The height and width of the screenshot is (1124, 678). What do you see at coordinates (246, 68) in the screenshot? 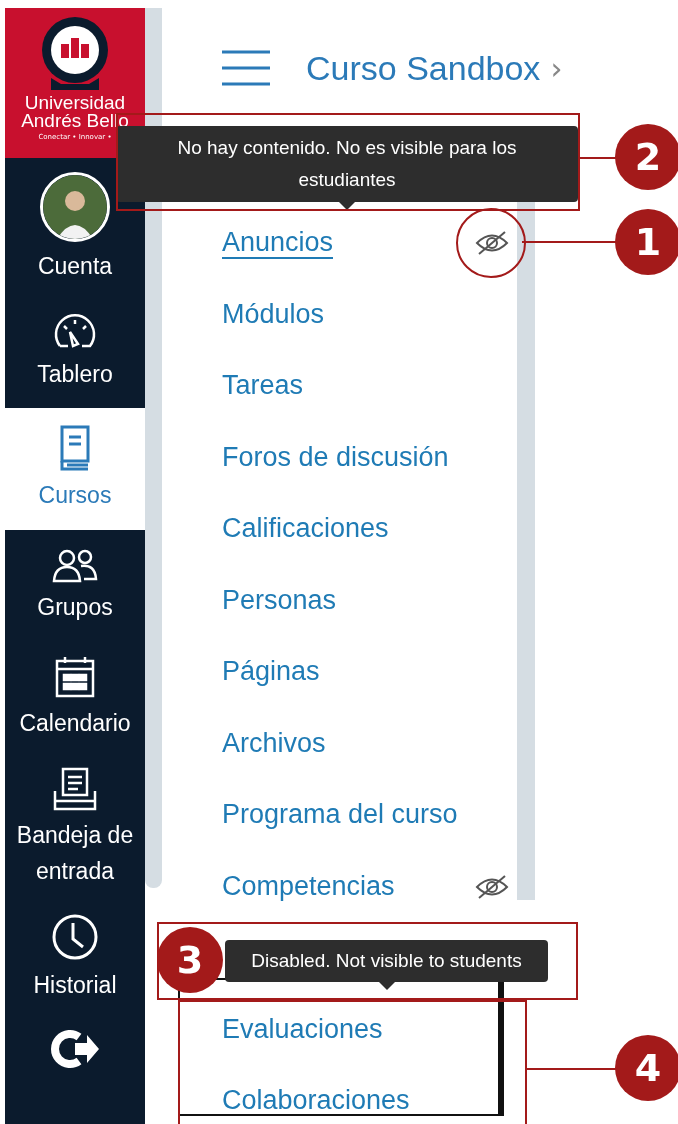
I see `menu-icon` at bounding box center [246, 68].